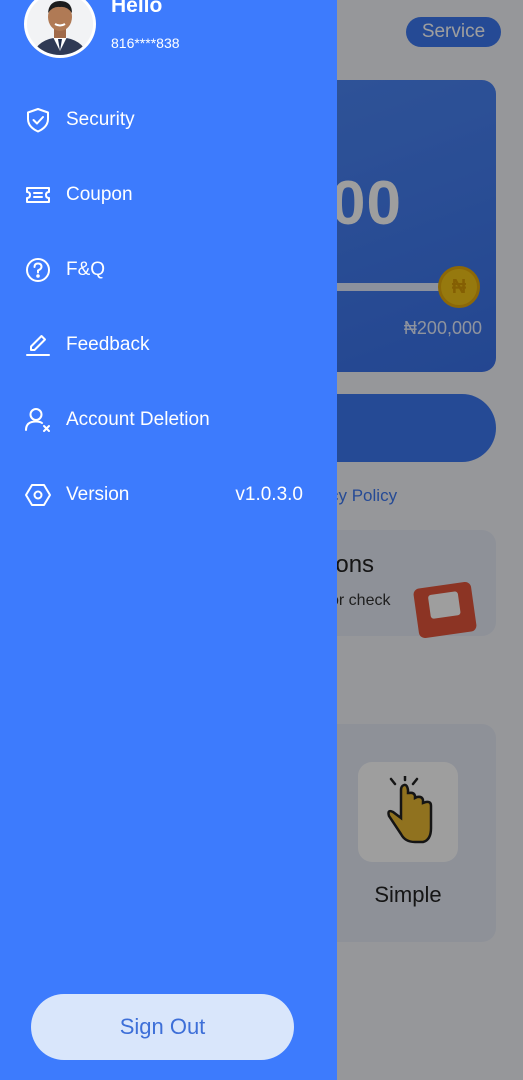 The image size is (523, 1080). I want to click on greeting-text: Hello, so click(137, 8).